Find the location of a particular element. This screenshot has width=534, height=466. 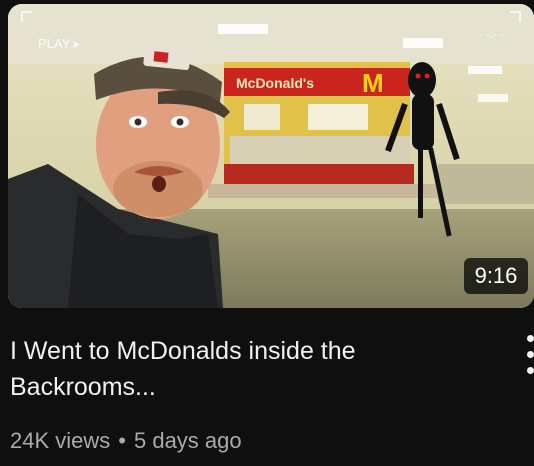

video-metadata: 24K views • 5 days ago is located at coordinates (126, 441).